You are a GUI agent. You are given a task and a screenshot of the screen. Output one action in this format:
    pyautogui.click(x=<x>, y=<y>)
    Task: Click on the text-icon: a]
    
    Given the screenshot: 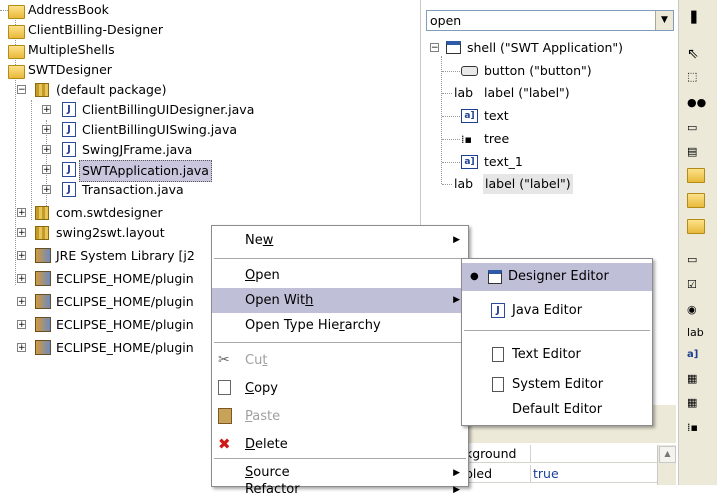 What is the action you would take?
    pyautogui.click(x=697, y=355)
    